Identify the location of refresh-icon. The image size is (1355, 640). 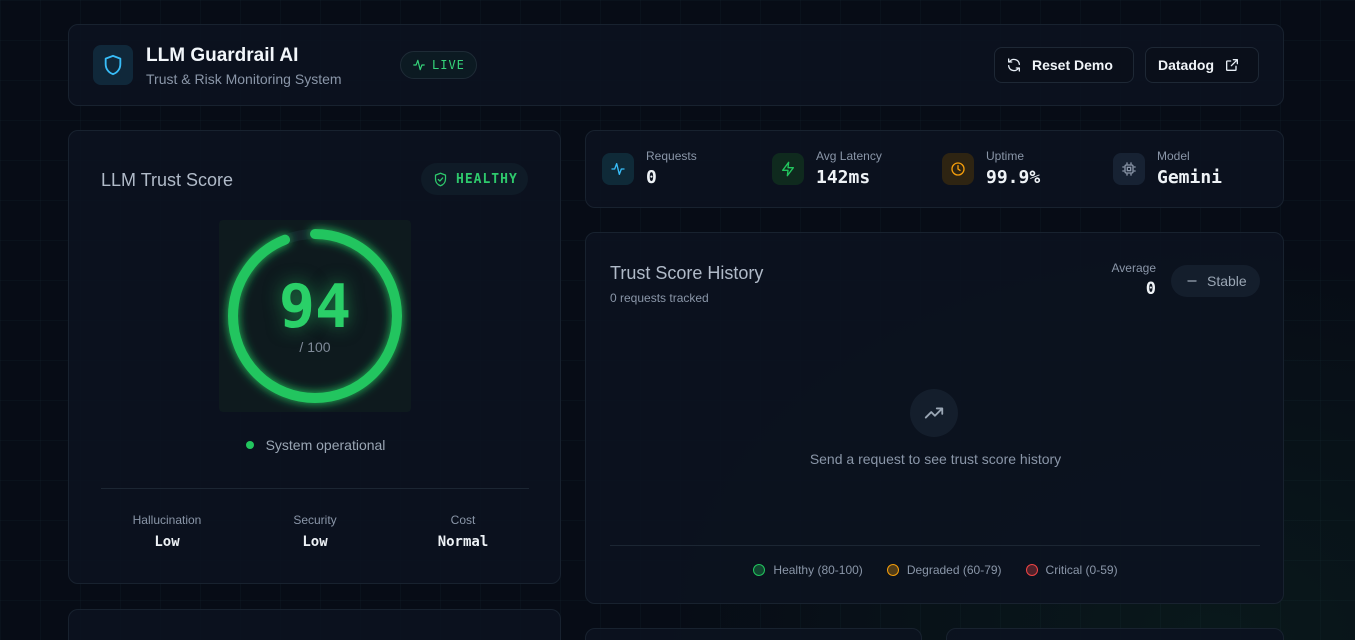
(1014, 65).